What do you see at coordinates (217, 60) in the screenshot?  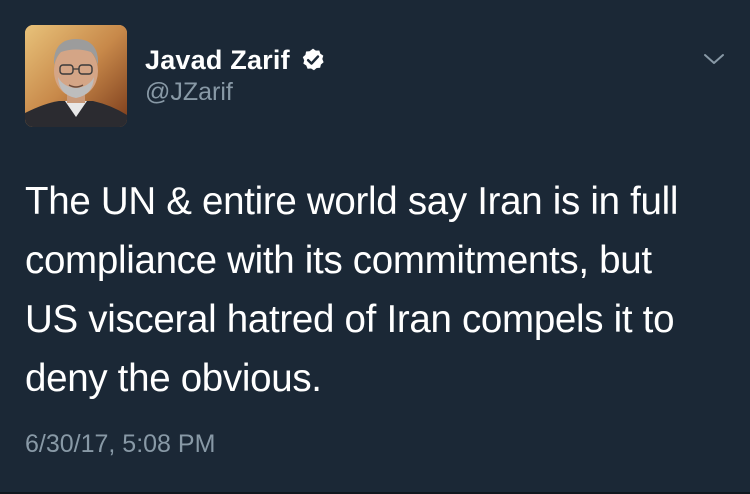 I see `display-name: Javad Zarif` at bounding box center [217, 60].